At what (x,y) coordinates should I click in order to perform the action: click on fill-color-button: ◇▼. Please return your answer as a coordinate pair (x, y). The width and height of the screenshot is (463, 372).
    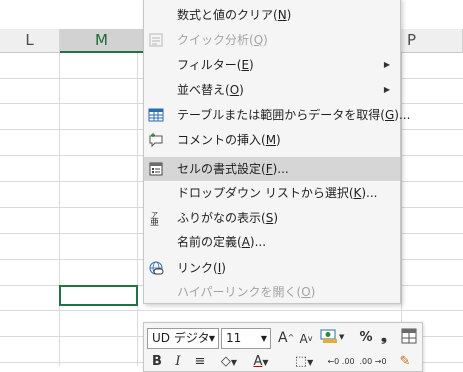
    Looking at the image, I should click on (229, 362).